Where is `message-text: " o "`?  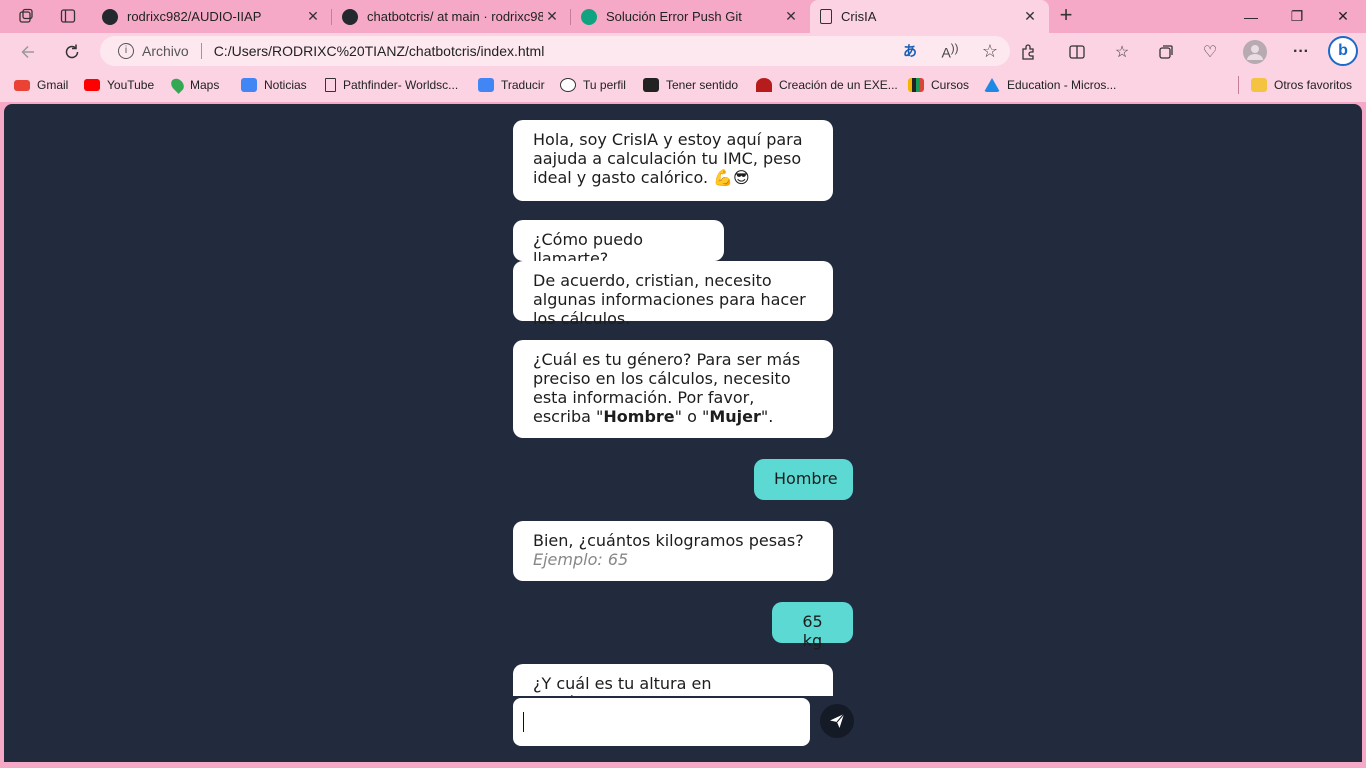 message-text: " o " is located at coordinates (692, 416).